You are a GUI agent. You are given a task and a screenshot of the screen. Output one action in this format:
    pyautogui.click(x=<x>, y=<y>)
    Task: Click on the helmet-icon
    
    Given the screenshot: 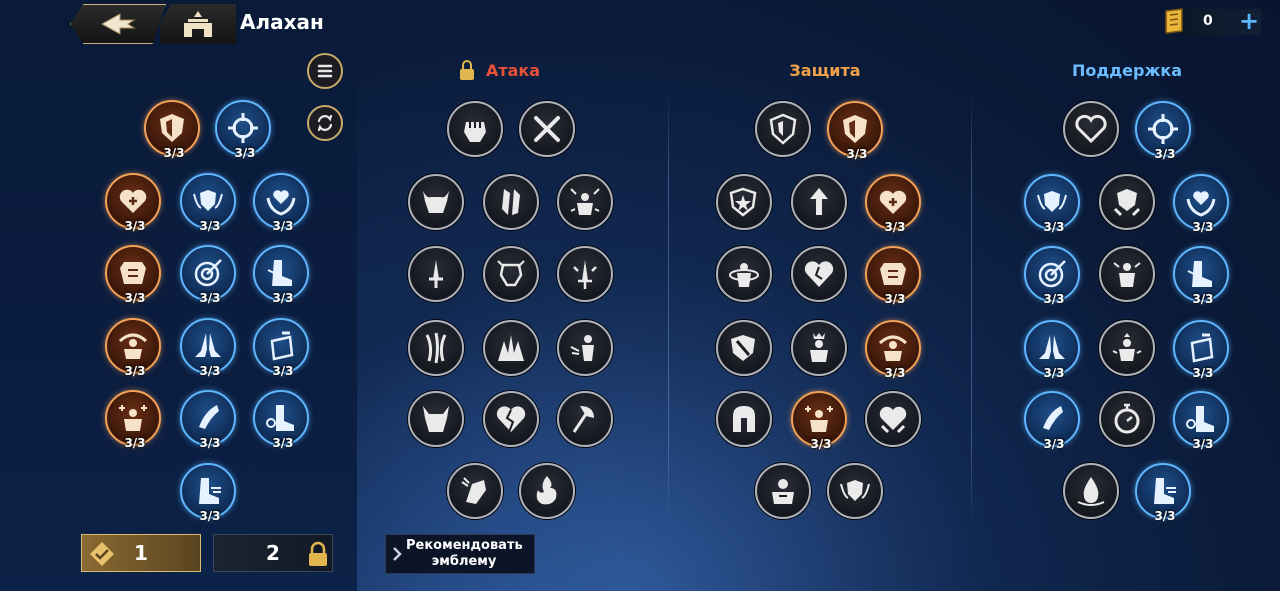 What is the action you would take?
    pyautogui.click(x=744, y=419)
    